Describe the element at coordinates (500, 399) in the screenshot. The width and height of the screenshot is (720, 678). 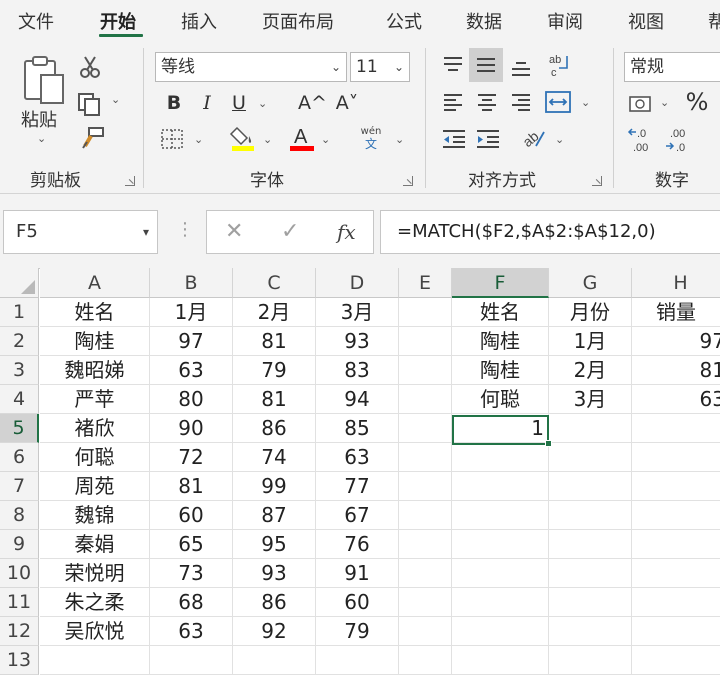
I see `cell-f4: 何聪` at that location.